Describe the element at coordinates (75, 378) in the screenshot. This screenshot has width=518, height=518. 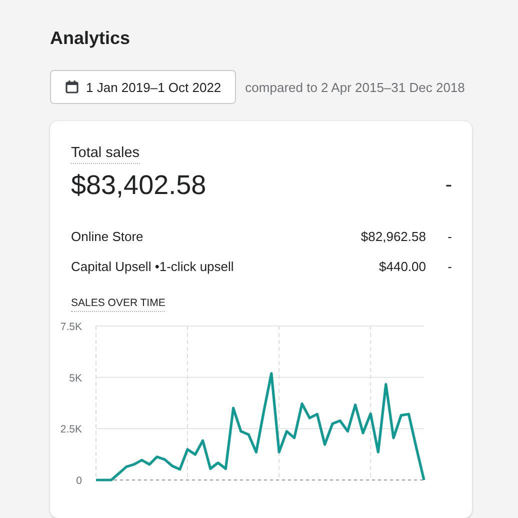
I see `axis-tick-label: 5K` at that location.